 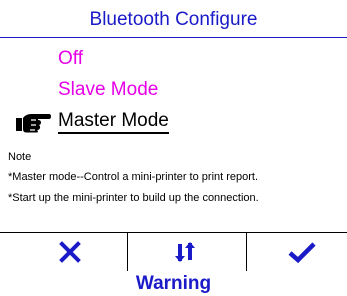 I want to click on pointing-hand-icon, so click(x=33, y=123).